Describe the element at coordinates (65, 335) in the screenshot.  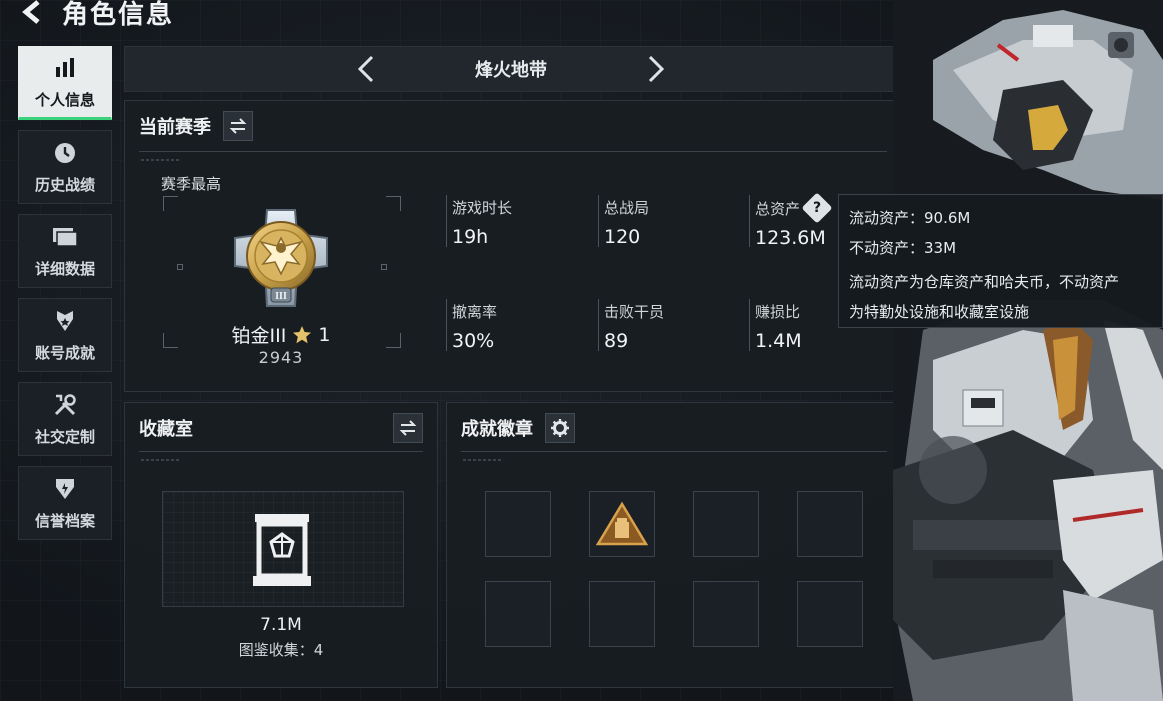
I see `sidebar-item-account-achievements: 账号成就` at that location.